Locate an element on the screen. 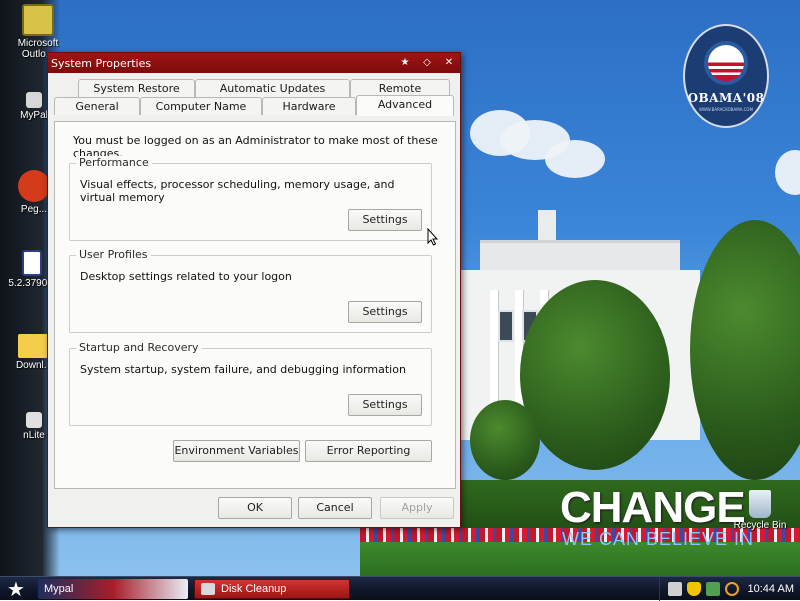 Image resolution: width=800 pixels, height=601 pixels. apply-button: Apply is located at coordinates (417, 508).